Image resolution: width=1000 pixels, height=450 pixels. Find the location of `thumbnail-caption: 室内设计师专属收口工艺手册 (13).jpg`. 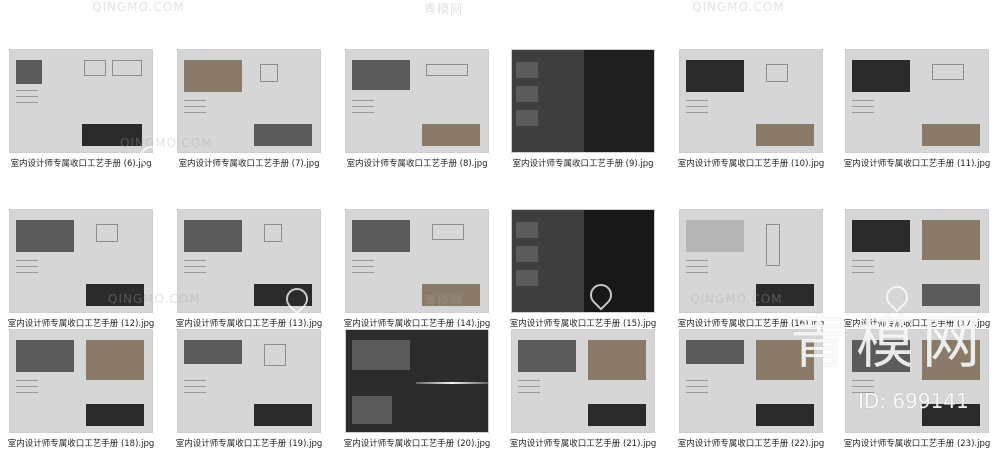

thumbnail-caption: 室内设计师专属收口工艺手册 (13).jpg is located at coordinates (249, 323).